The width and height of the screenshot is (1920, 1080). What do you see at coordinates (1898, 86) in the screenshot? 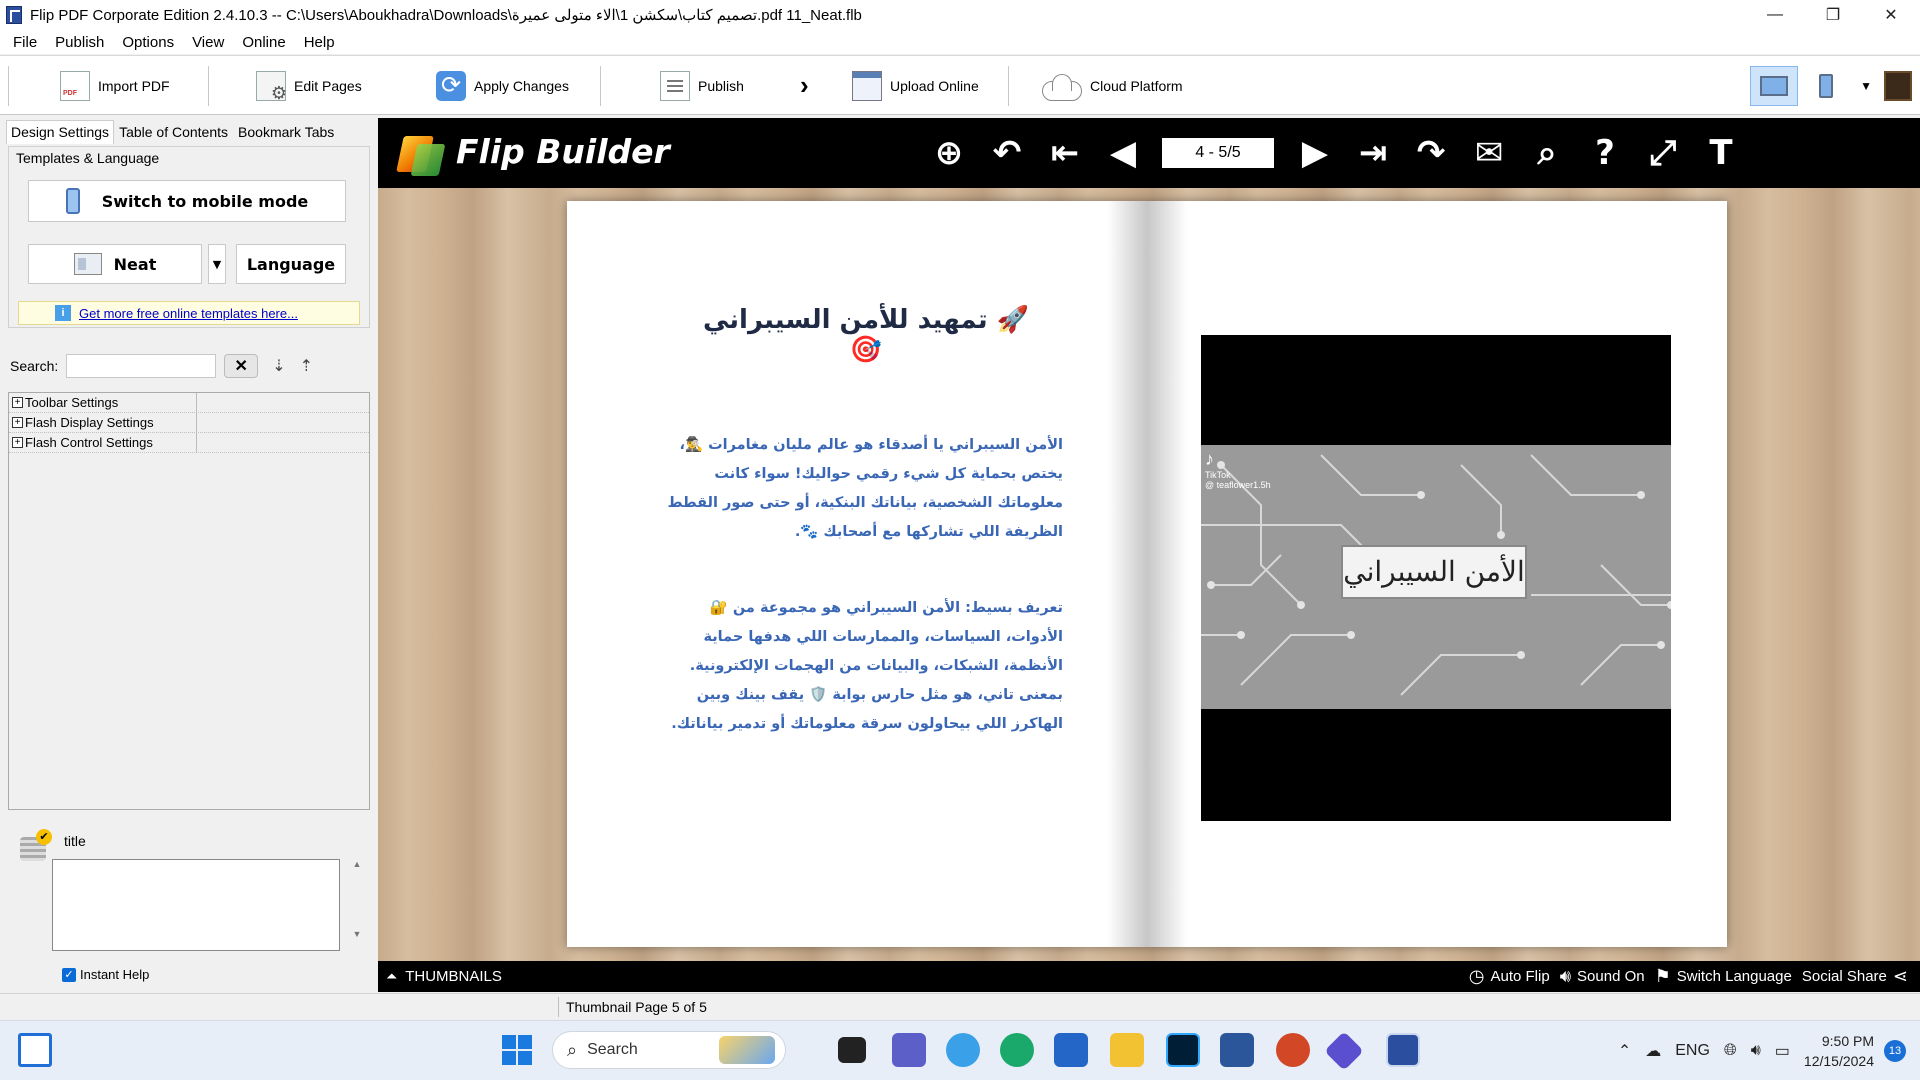
I see `book-icon` at bounding box center [1898, 86].